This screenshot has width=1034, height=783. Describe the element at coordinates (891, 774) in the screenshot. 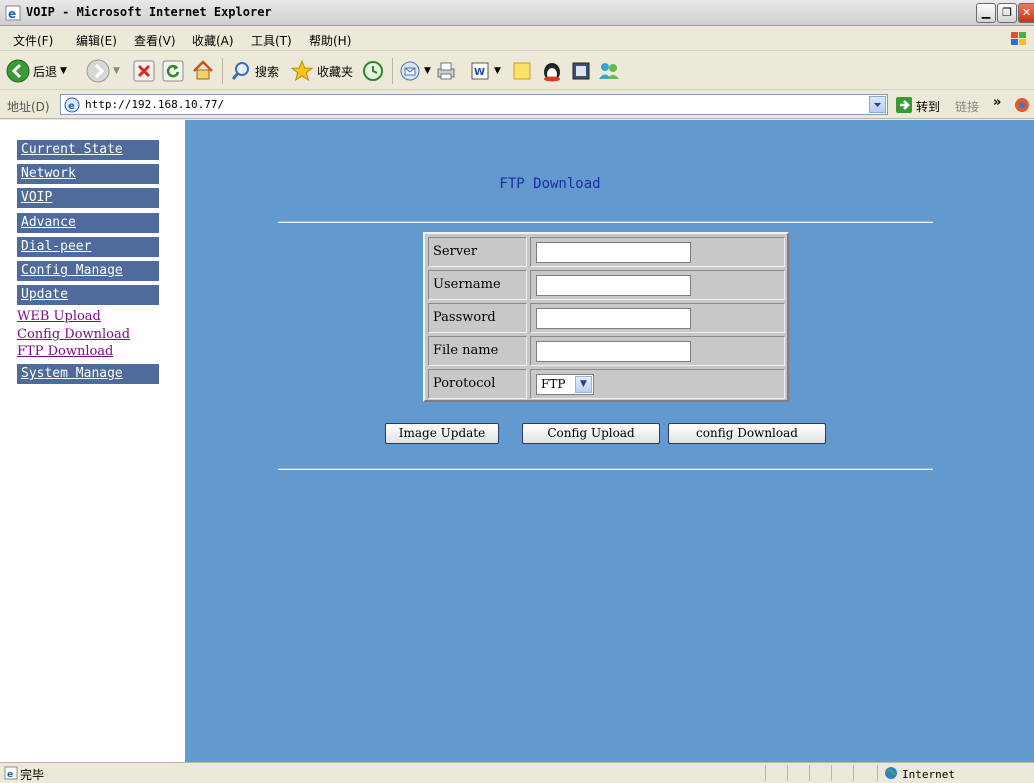

I see `globe-icon` at that location.